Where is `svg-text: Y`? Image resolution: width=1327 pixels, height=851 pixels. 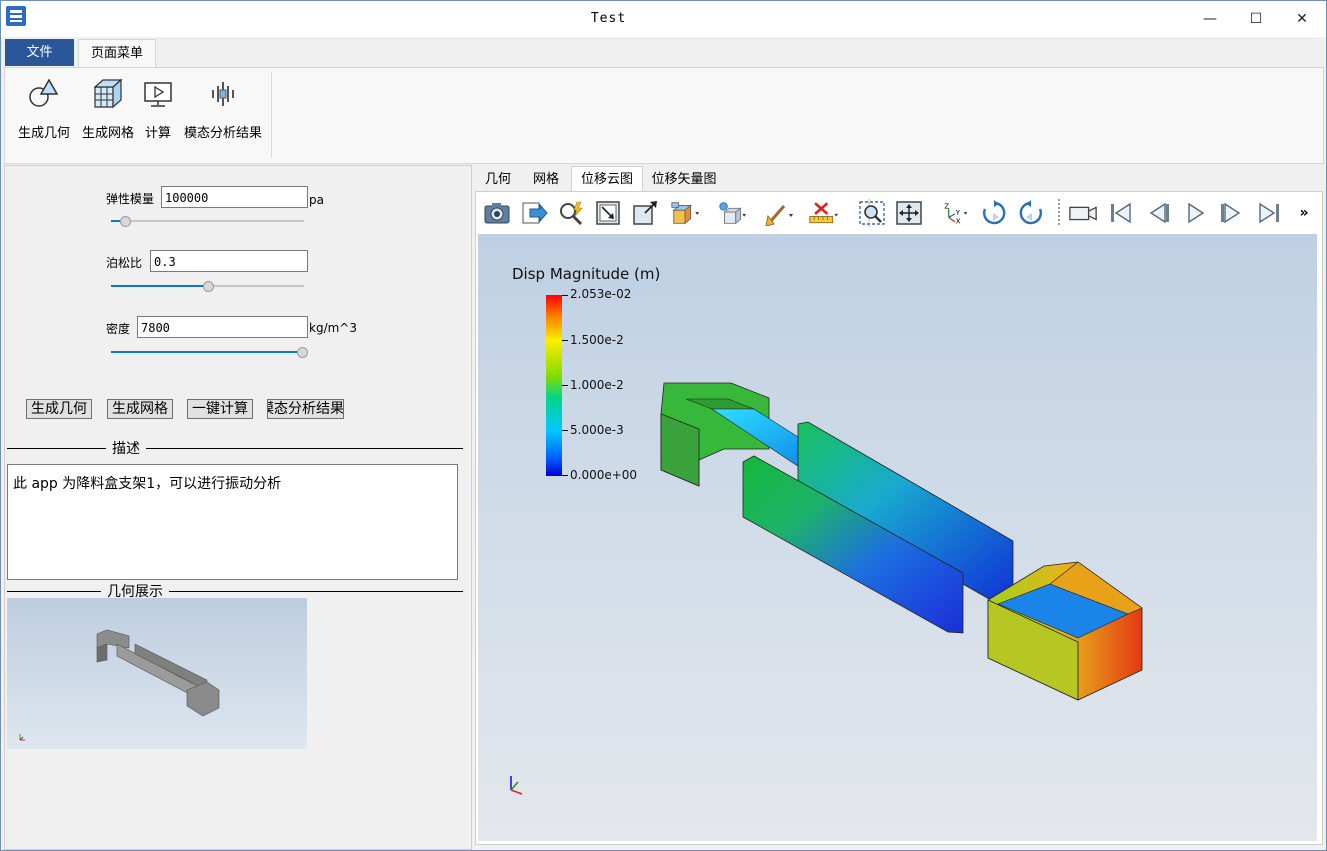
svg-text: Y is located at coordinates (958, 212).